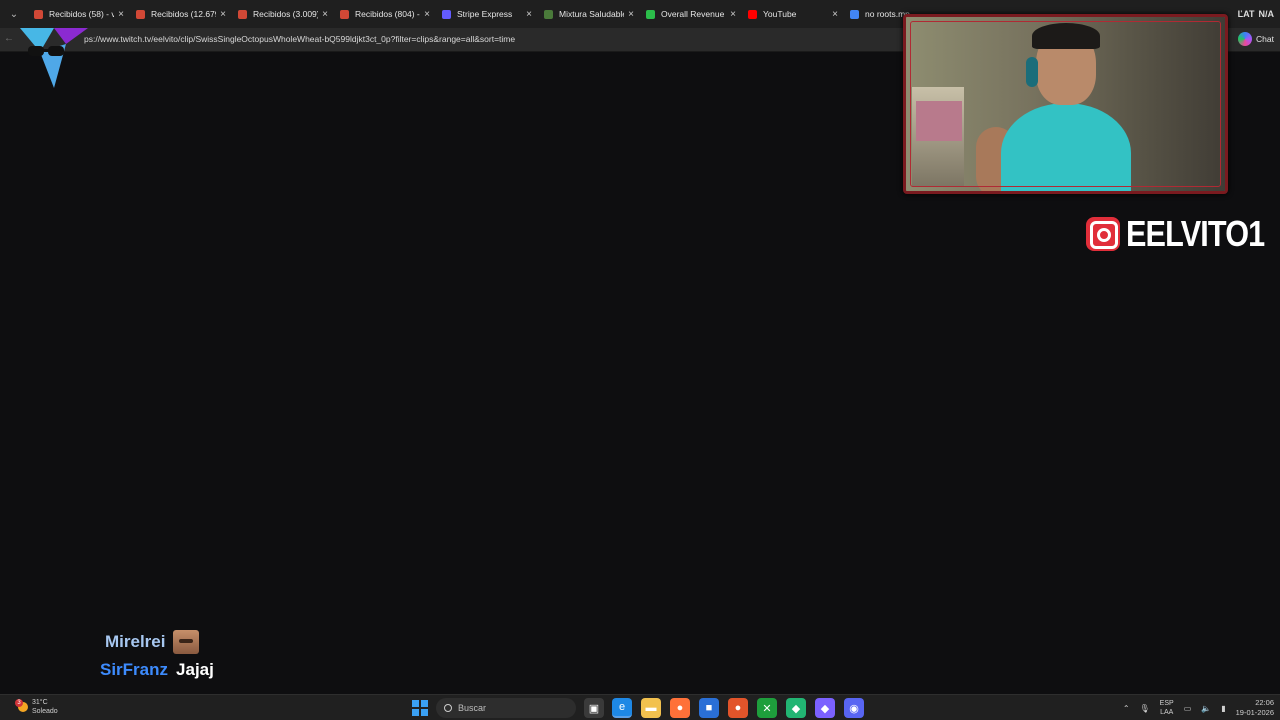  What do you see at coordinates (854, 708) in the screenshot?
I see `discord-icon: ◉` at bounding box center [854, 708].